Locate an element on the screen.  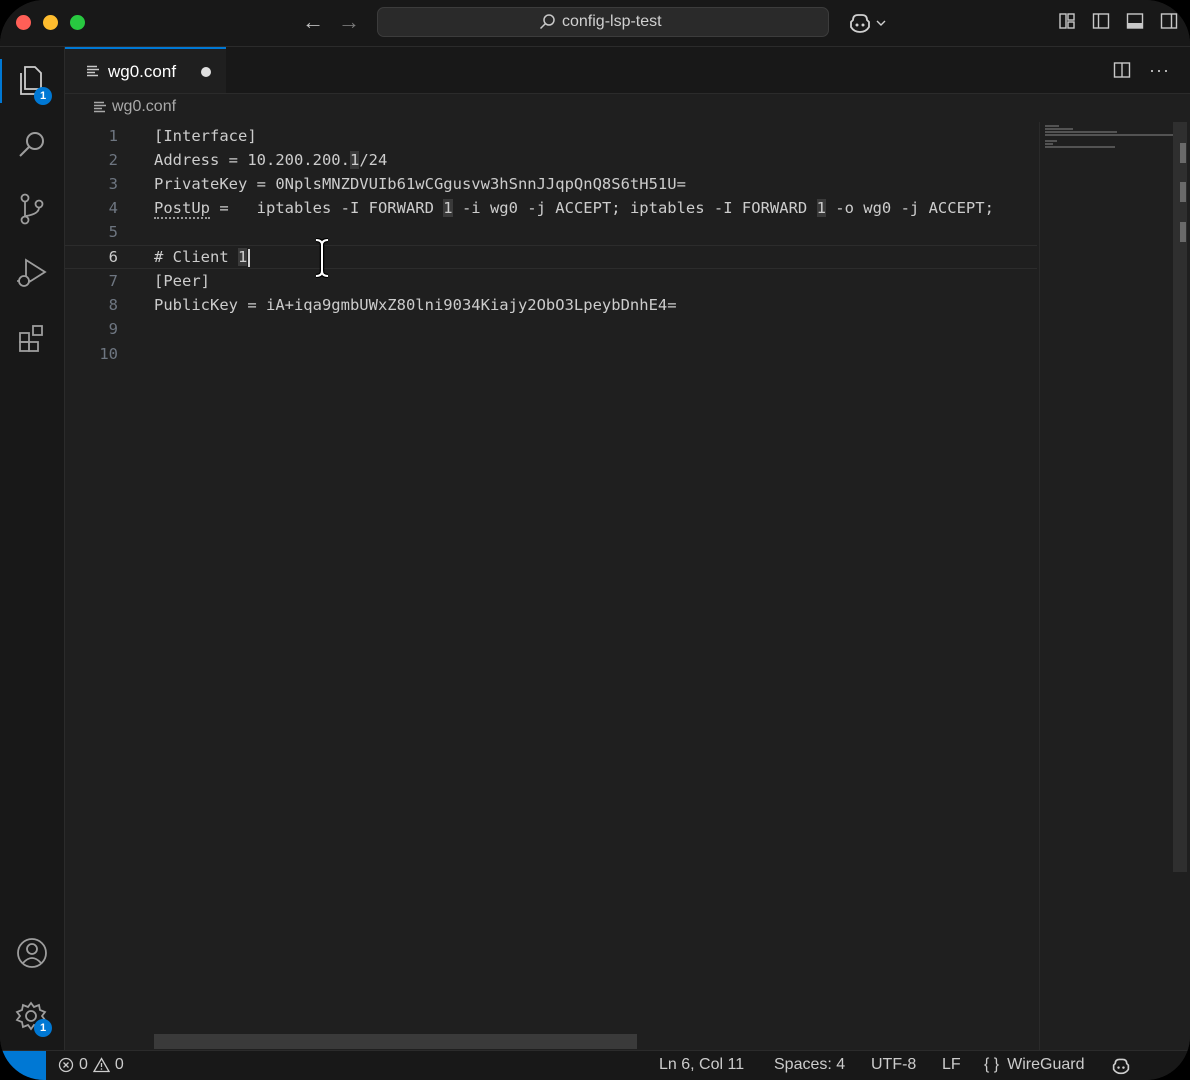
zoom-window-button is located at coordinates (77, 22).